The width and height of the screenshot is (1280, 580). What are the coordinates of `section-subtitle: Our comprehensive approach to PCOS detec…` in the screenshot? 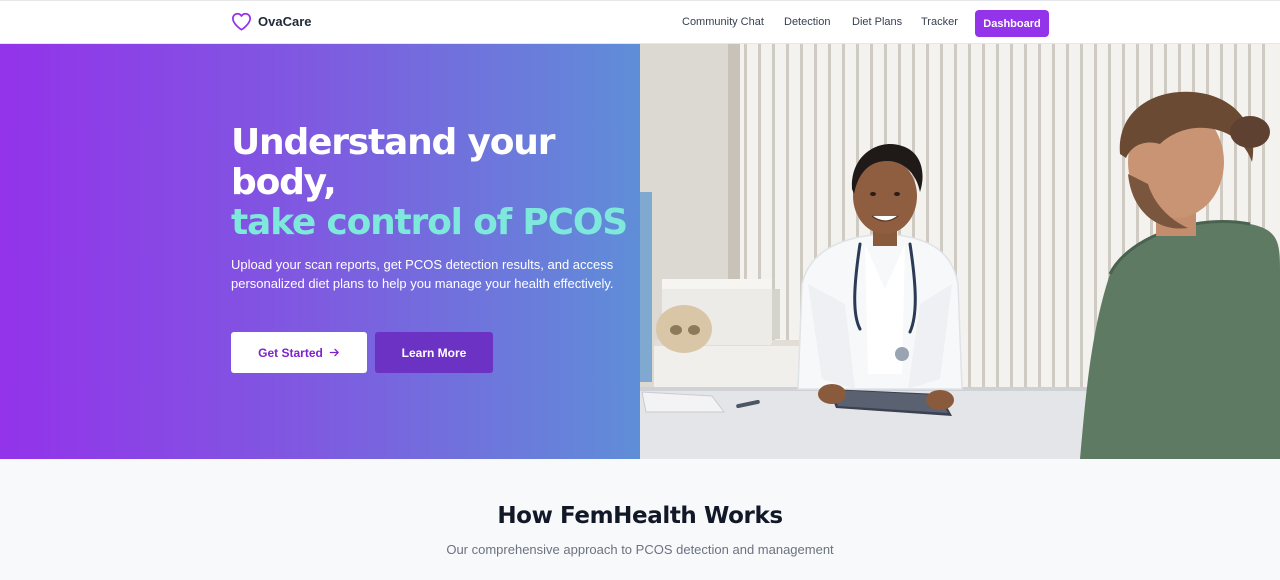 It's located at (640, 549).